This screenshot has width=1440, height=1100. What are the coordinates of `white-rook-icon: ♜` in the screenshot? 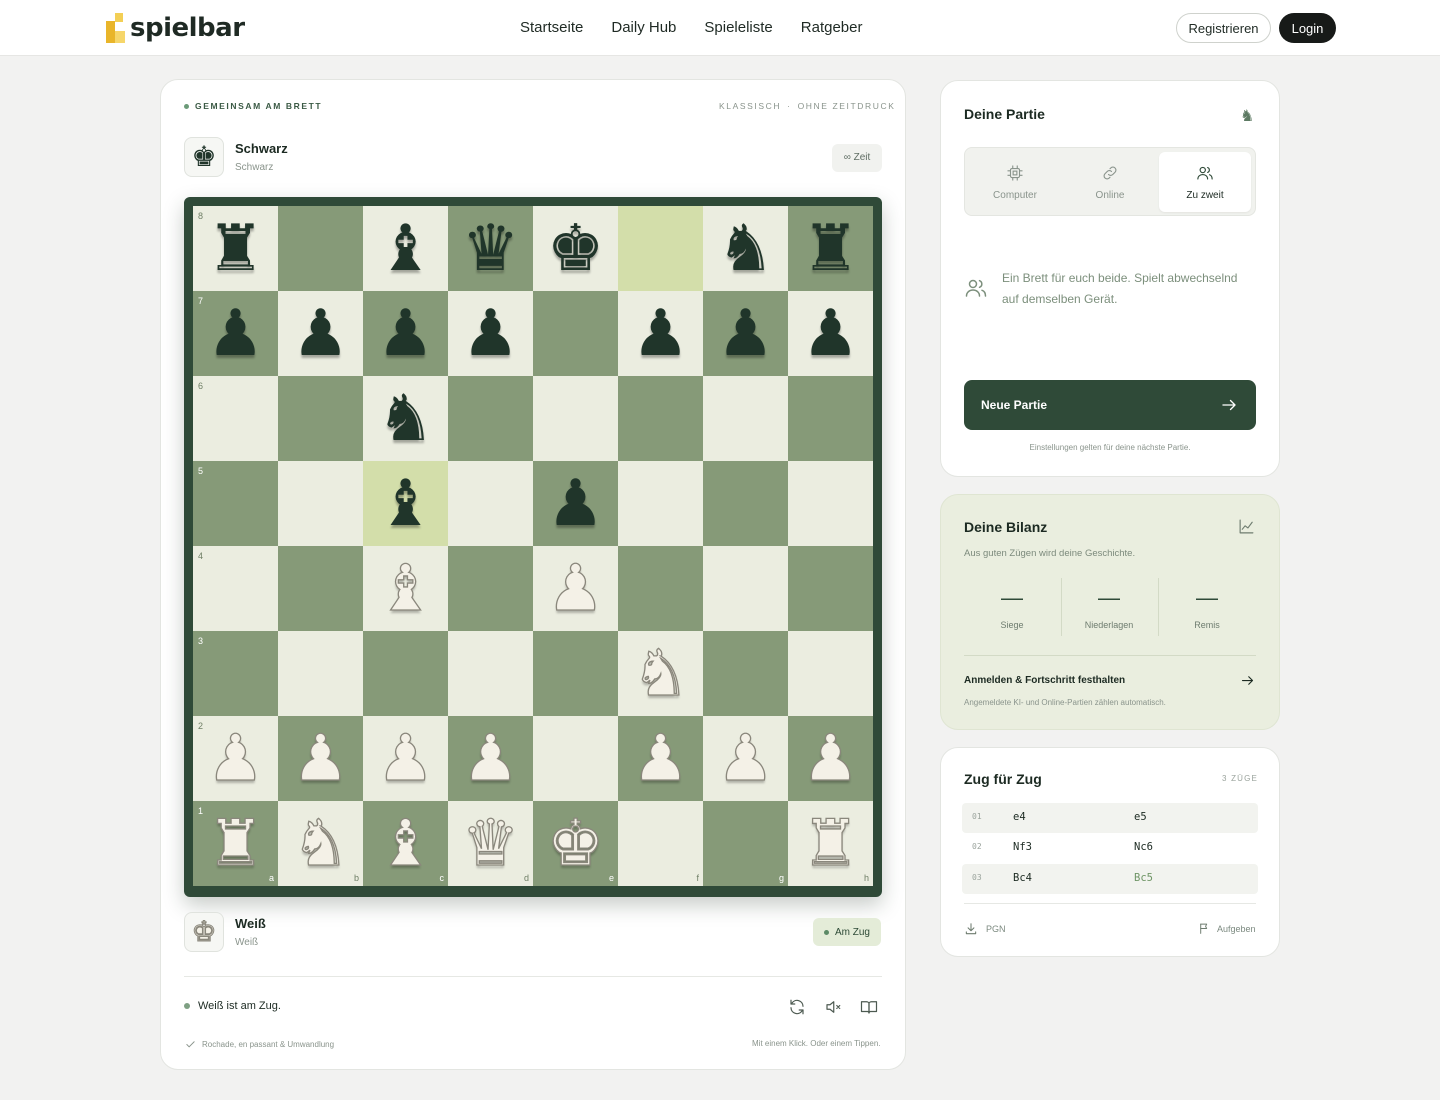 It's located at (830, 843).